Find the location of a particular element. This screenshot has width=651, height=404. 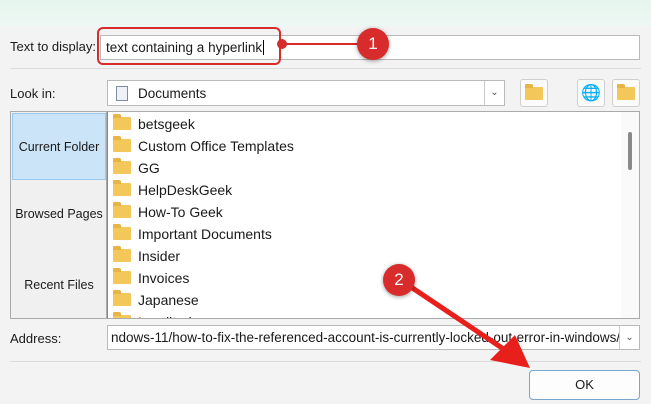

step-1-badge: 1 is located at coordinates (373, 44).